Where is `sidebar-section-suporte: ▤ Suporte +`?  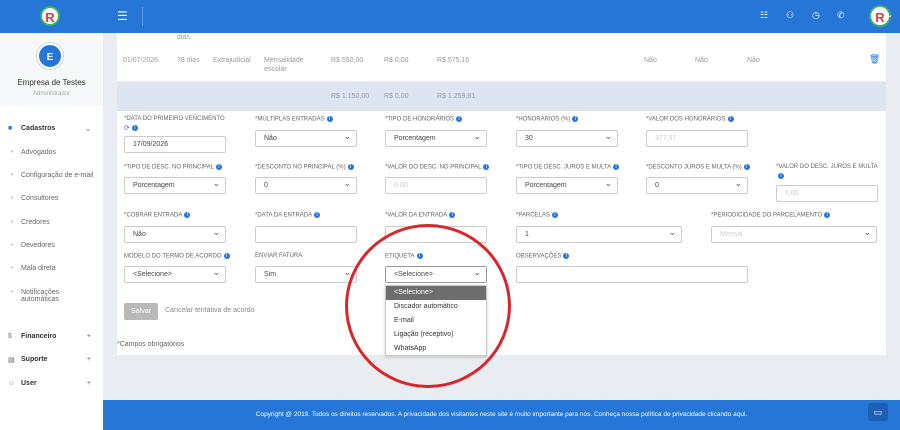
sidebar-section-suporte: ▤ Suporte + is located at coordinates (51, 360).